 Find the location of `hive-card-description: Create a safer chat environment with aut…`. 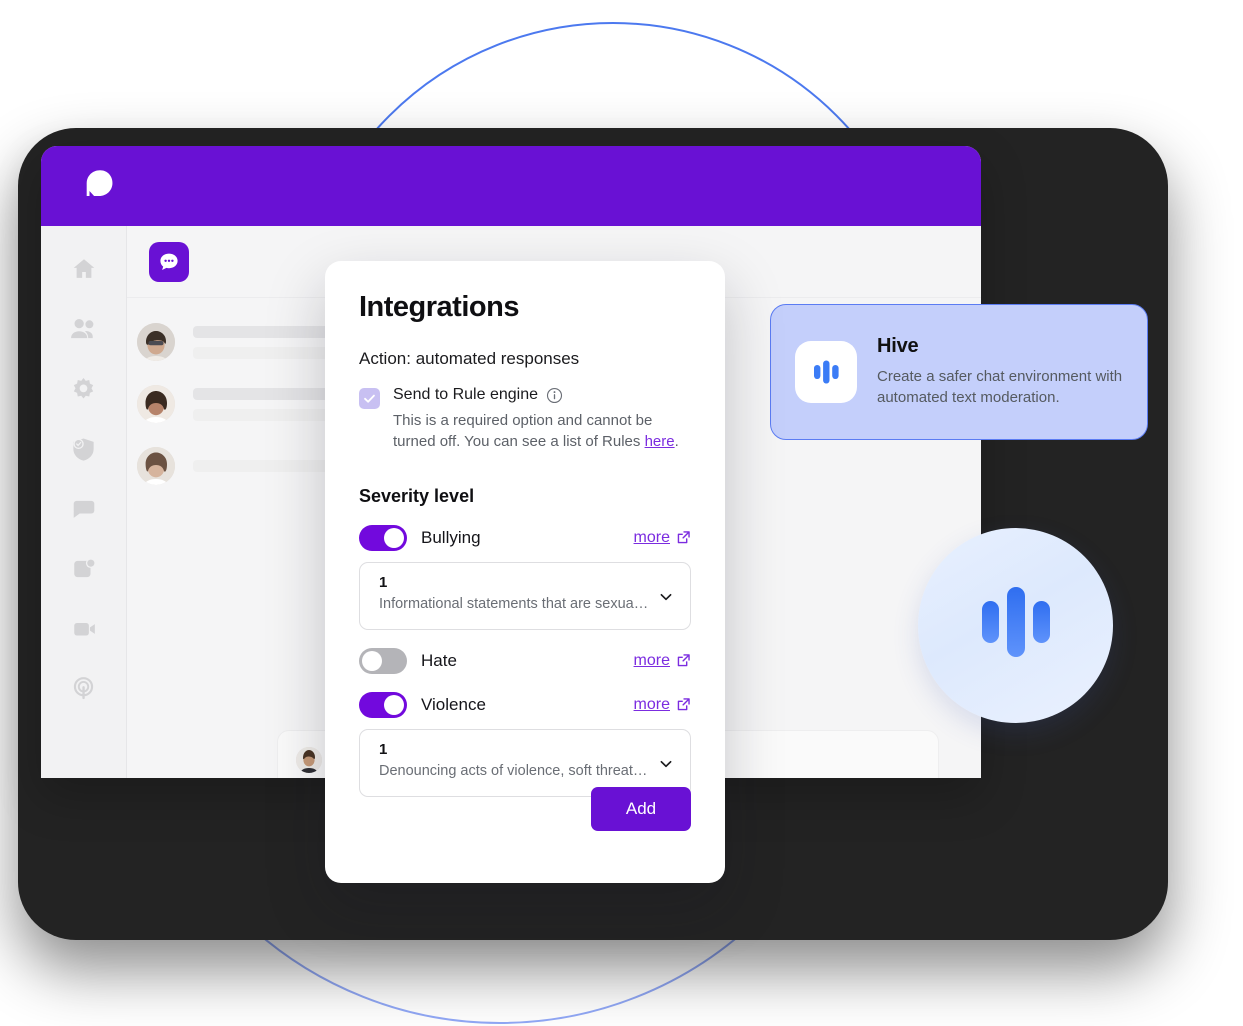

hive-card-description: Create a safer chat environment with aut… is located at coordinates (1000, 387).